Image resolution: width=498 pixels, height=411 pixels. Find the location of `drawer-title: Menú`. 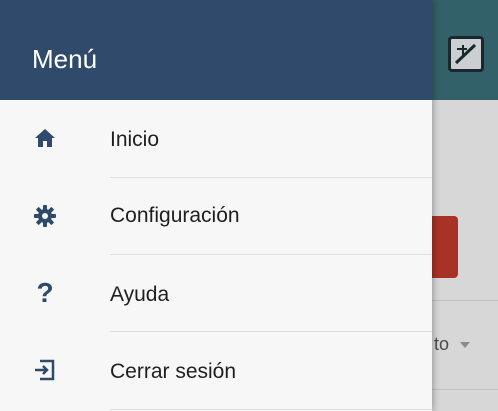

drawer-title: Menú is located at coordinates (65, 59).